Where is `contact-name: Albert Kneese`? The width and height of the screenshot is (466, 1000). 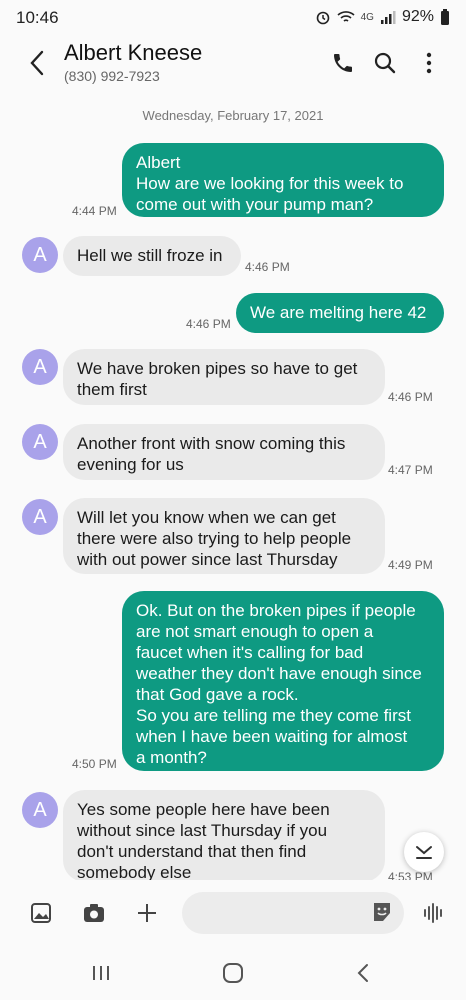
contact-name: Albert Kneese is located at coordinates (133, 53).